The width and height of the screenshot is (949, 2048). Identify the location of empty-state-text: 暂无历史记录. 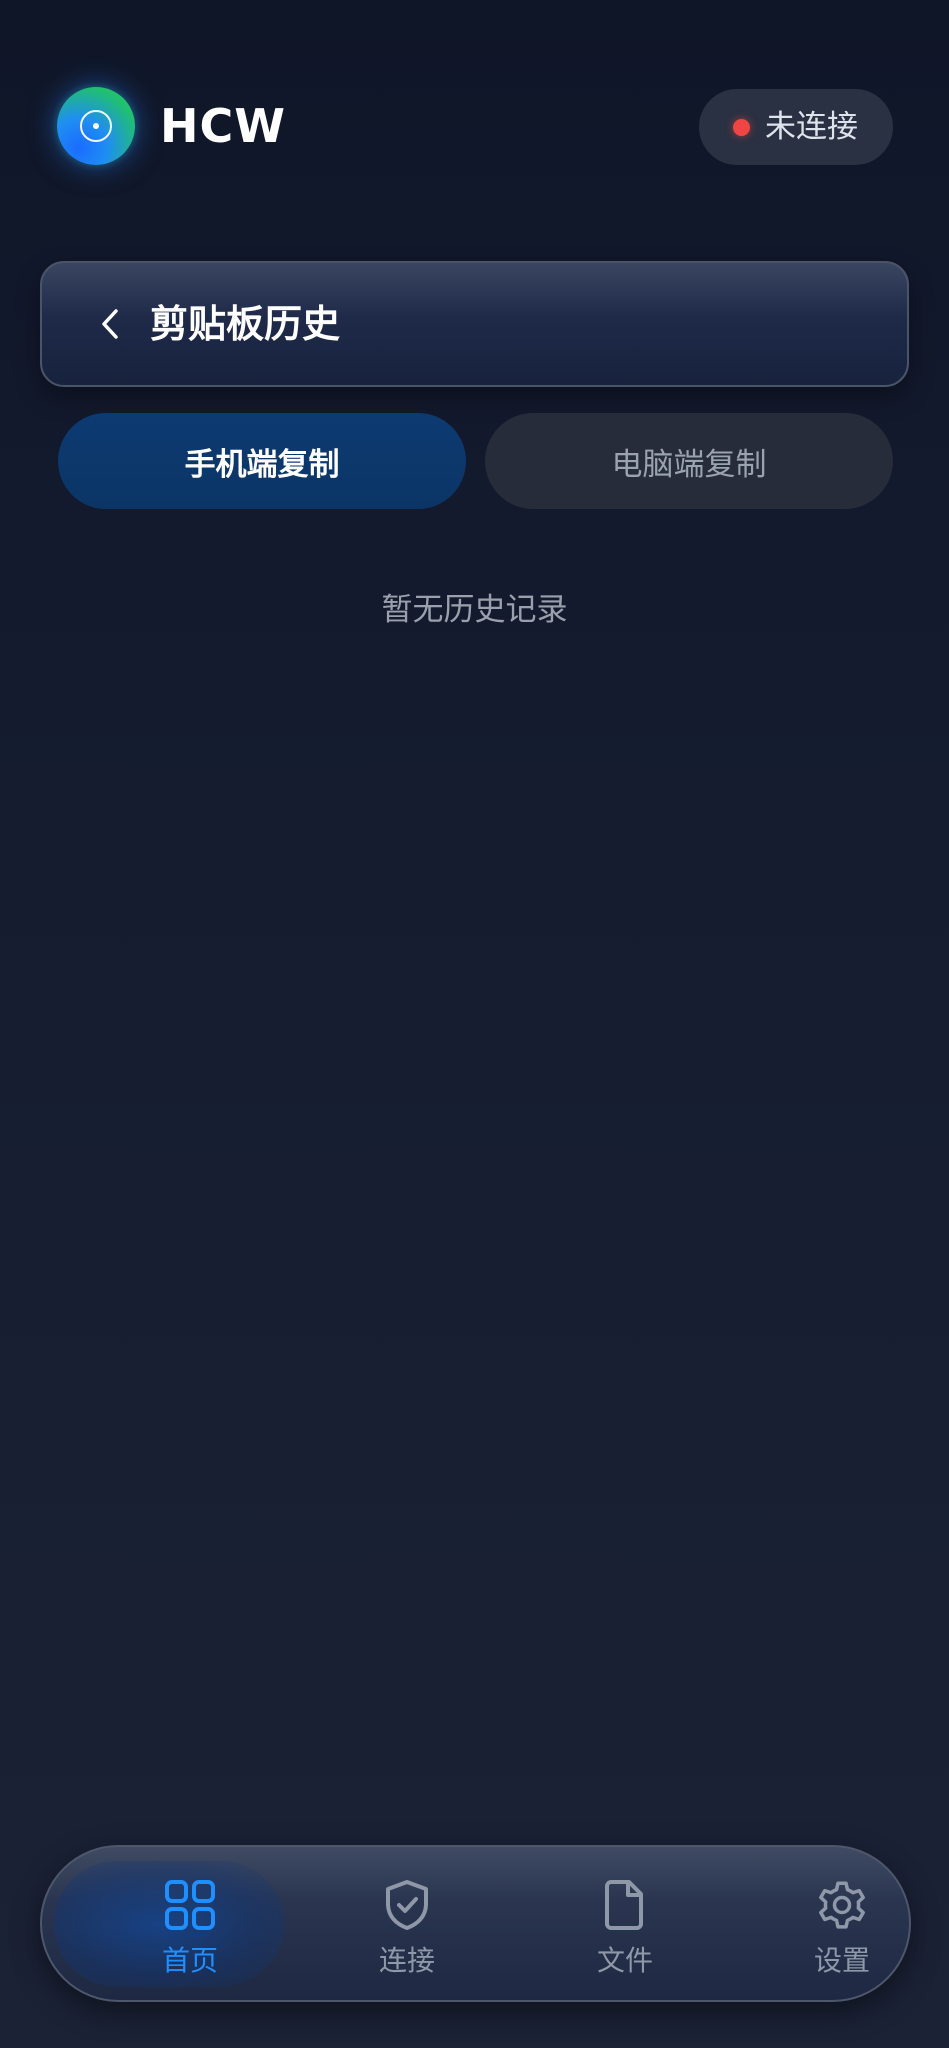
(474, 610).